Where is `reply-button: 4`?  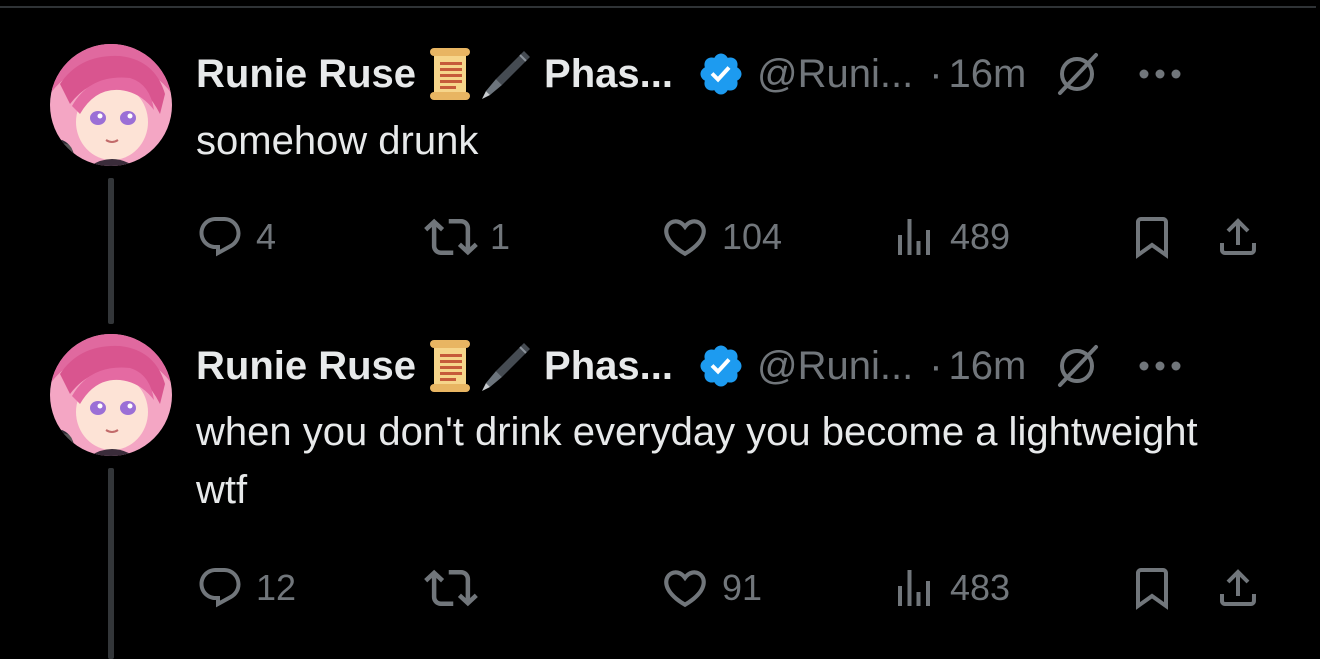
reply-button: 4 is located at coordinates (236, 237).